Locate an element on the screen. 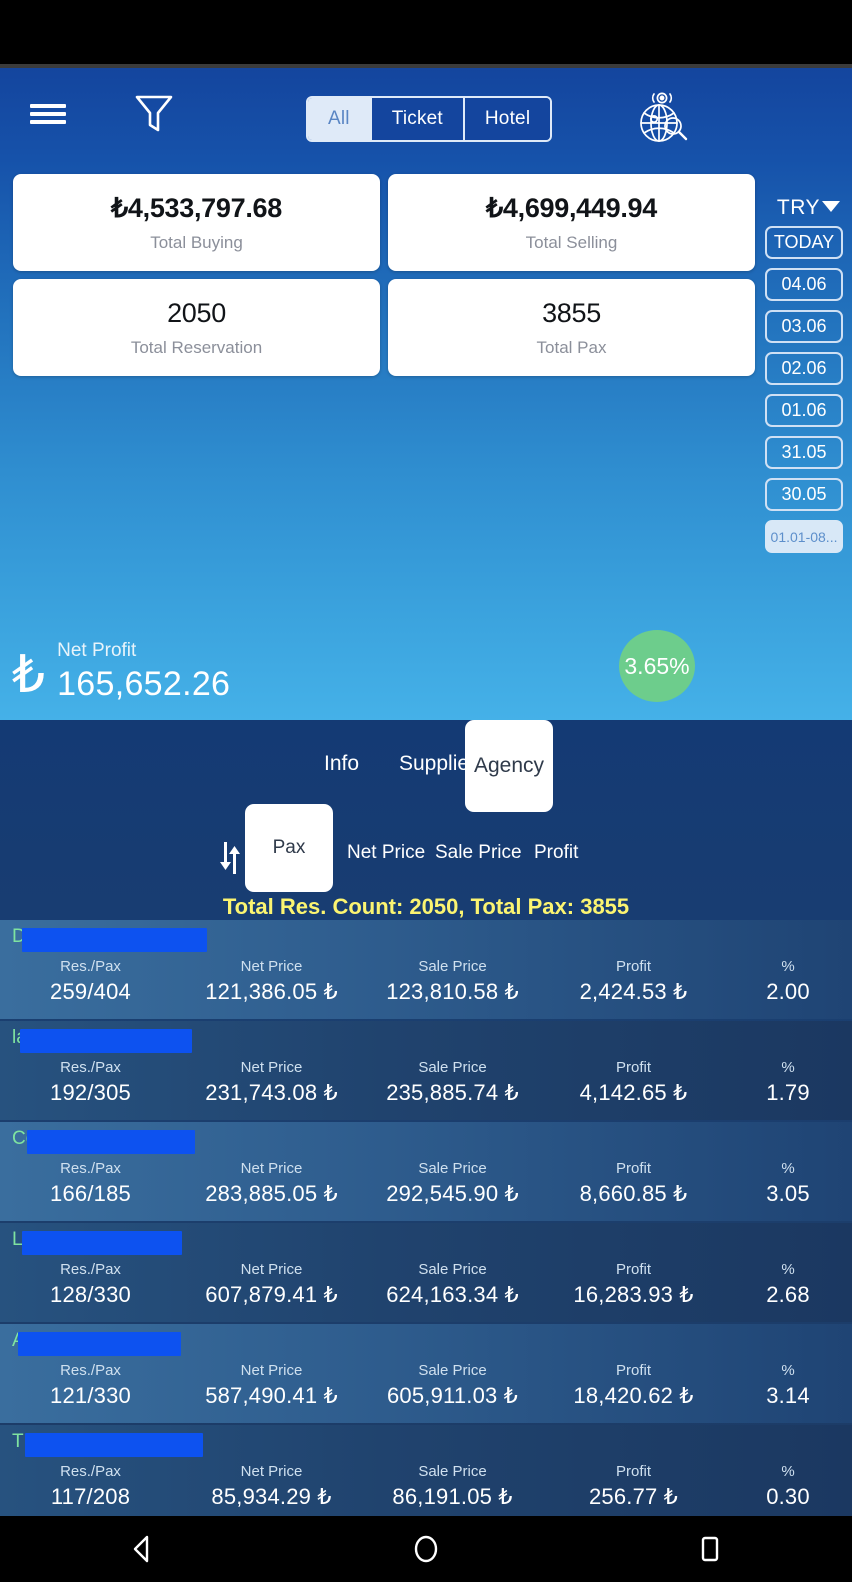 This screenshot has width=852, height=1582. cell-net-price: Net Price 283,885.05 ₺ is located at coordinates (271, 1183).